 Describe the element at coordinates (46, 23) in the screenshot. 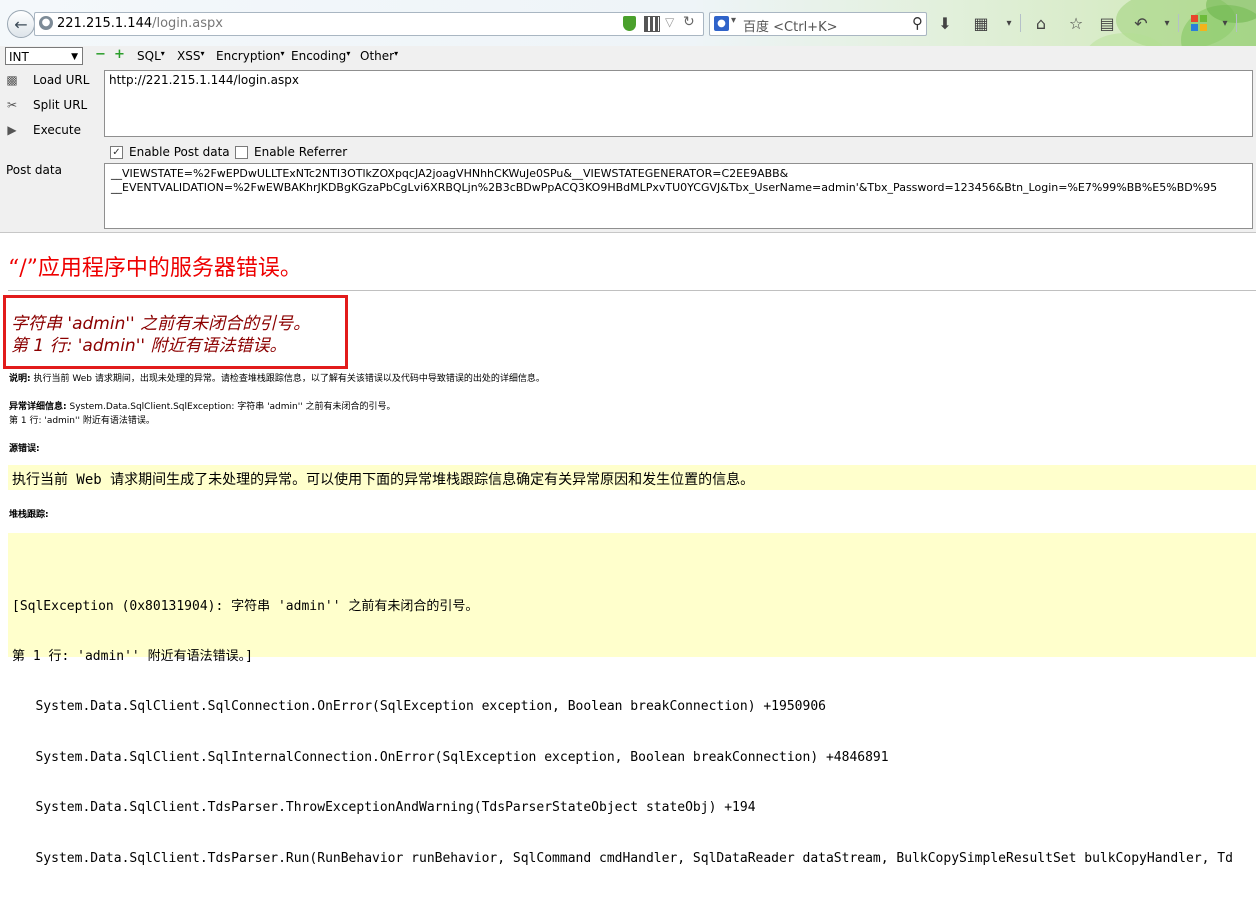

I see `globe-icon: ●` at that location.